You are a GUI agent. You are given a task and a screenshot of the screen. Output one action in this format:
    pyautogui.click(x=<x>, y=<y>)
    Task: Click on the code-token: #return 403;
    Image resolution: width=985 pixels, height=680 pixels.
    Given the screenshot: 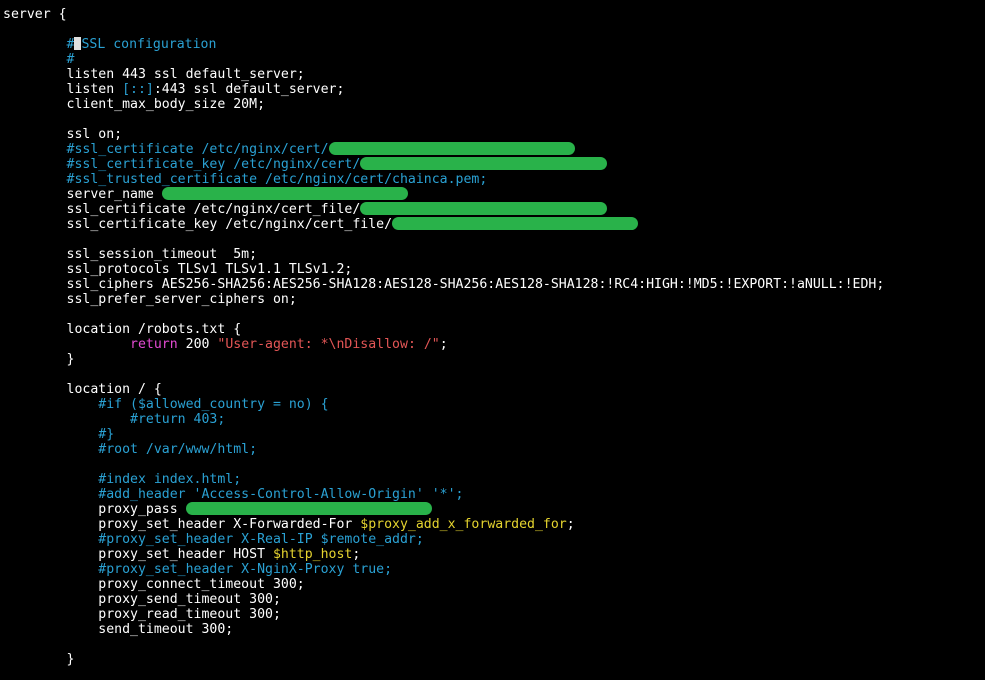 What is the action you would take?
    pyautogui.click(x=114, y=419)
    